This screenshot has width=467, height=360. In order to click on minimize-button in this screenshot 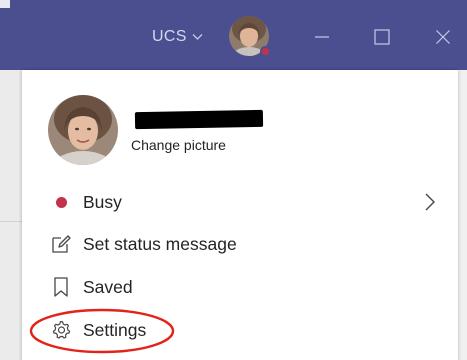, I will do `click(322, 37)`.